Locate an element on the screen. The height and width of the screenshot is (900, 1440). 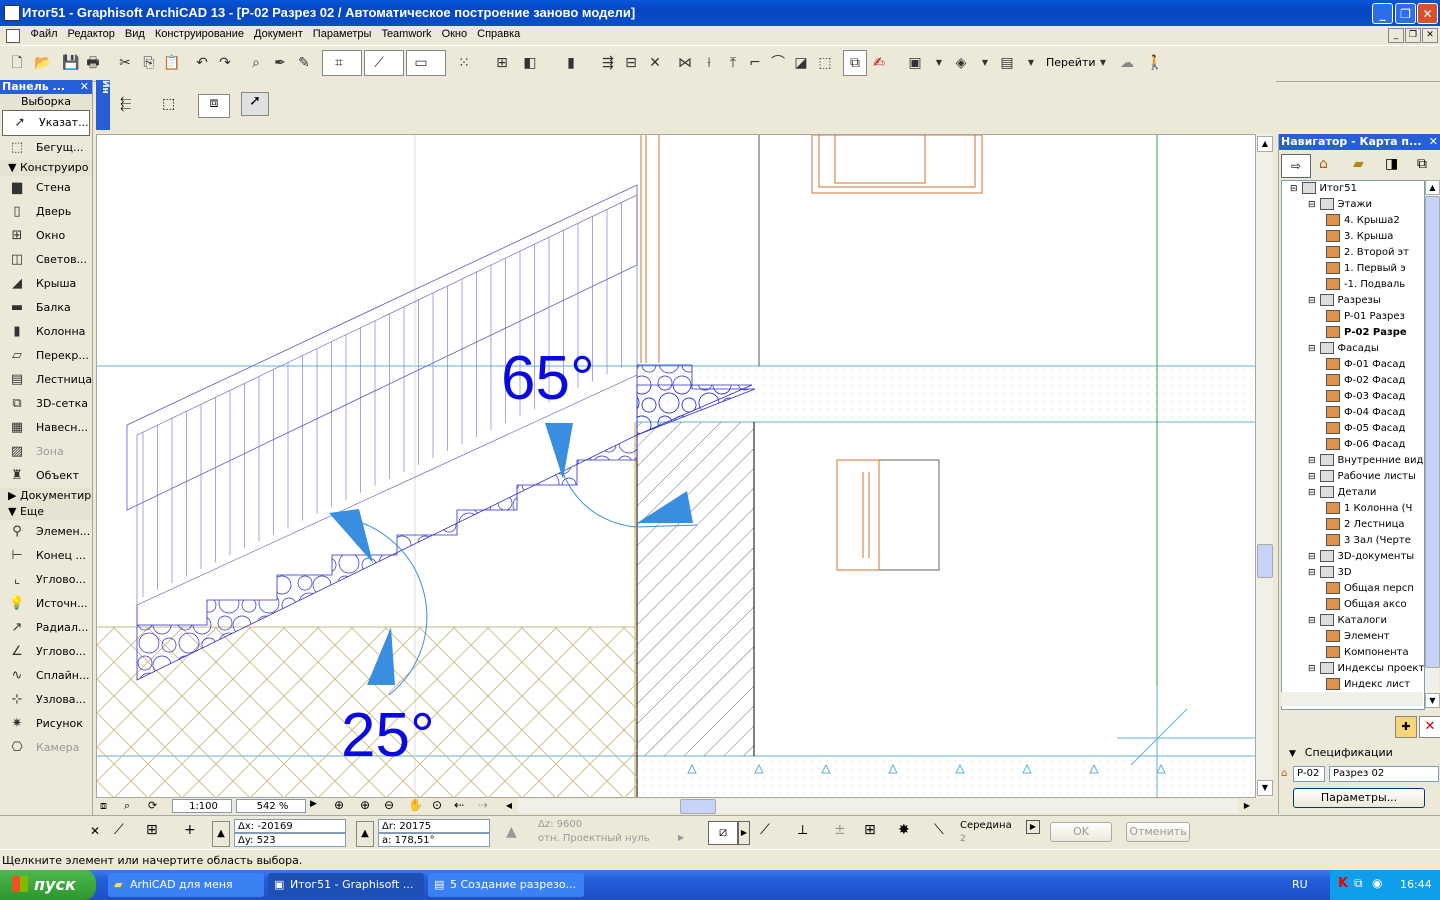
tree-item: ⊟ Этажи is located at coordinates (1353, 205).